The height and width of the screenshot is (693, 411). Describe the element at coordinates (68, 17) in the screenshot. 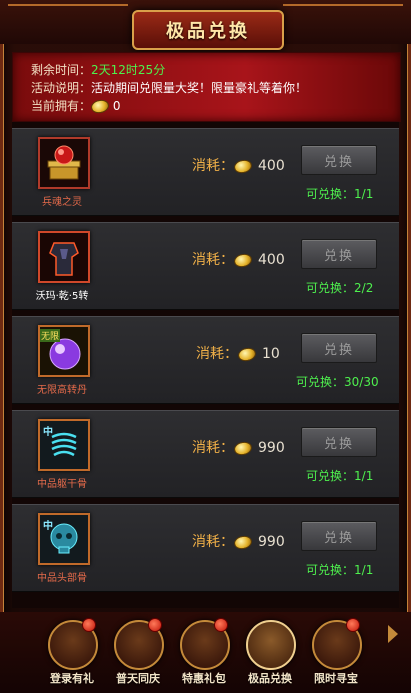

I see `title-ornament-left` at that location.